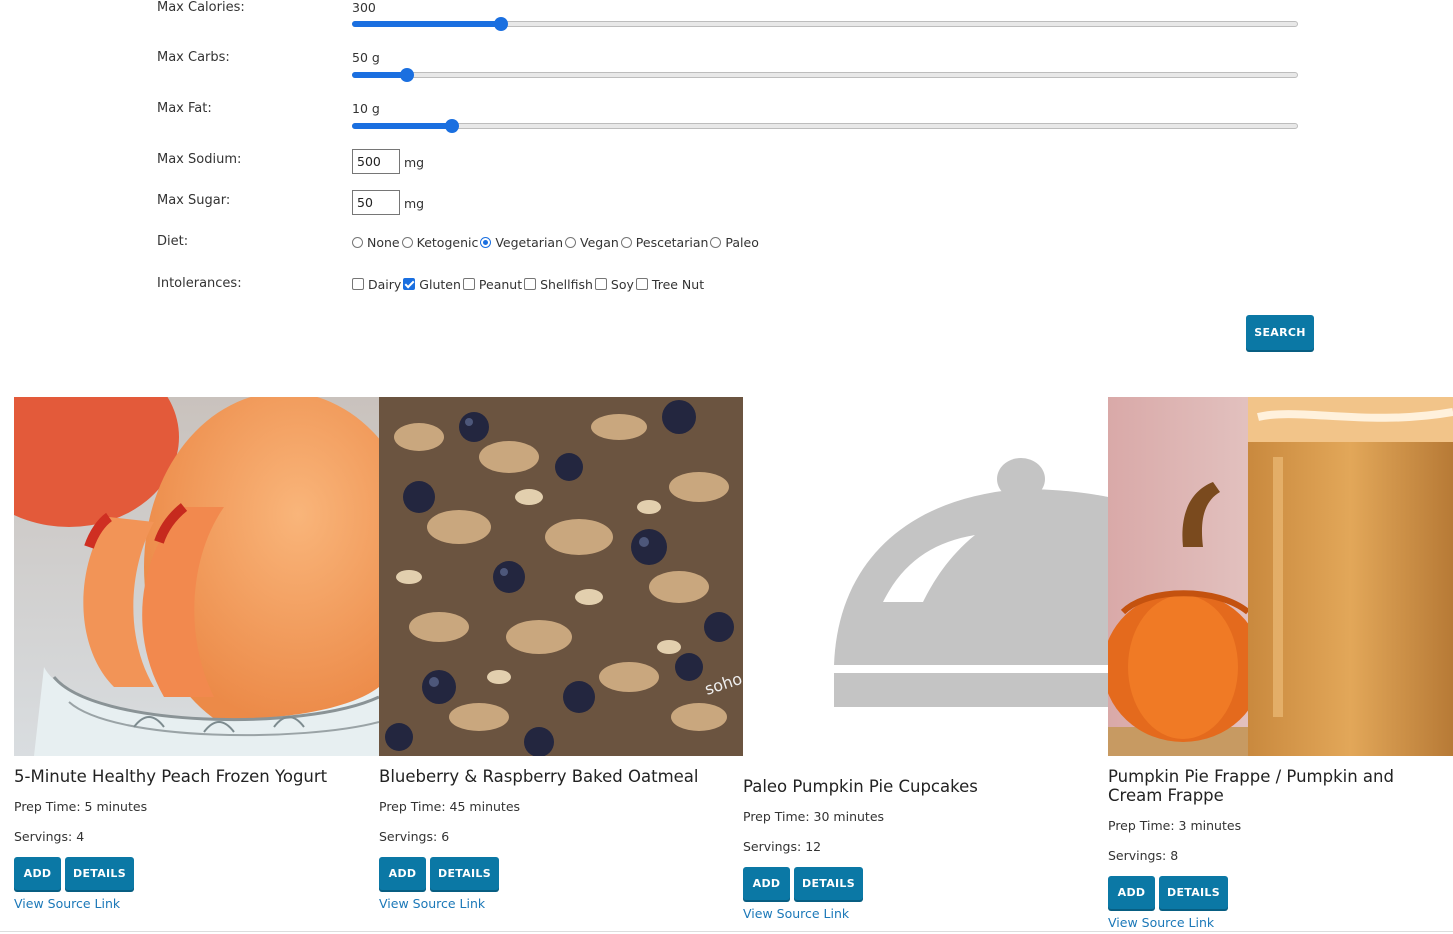  I want to click on max-sodium-input: 500, so click(376, 161).